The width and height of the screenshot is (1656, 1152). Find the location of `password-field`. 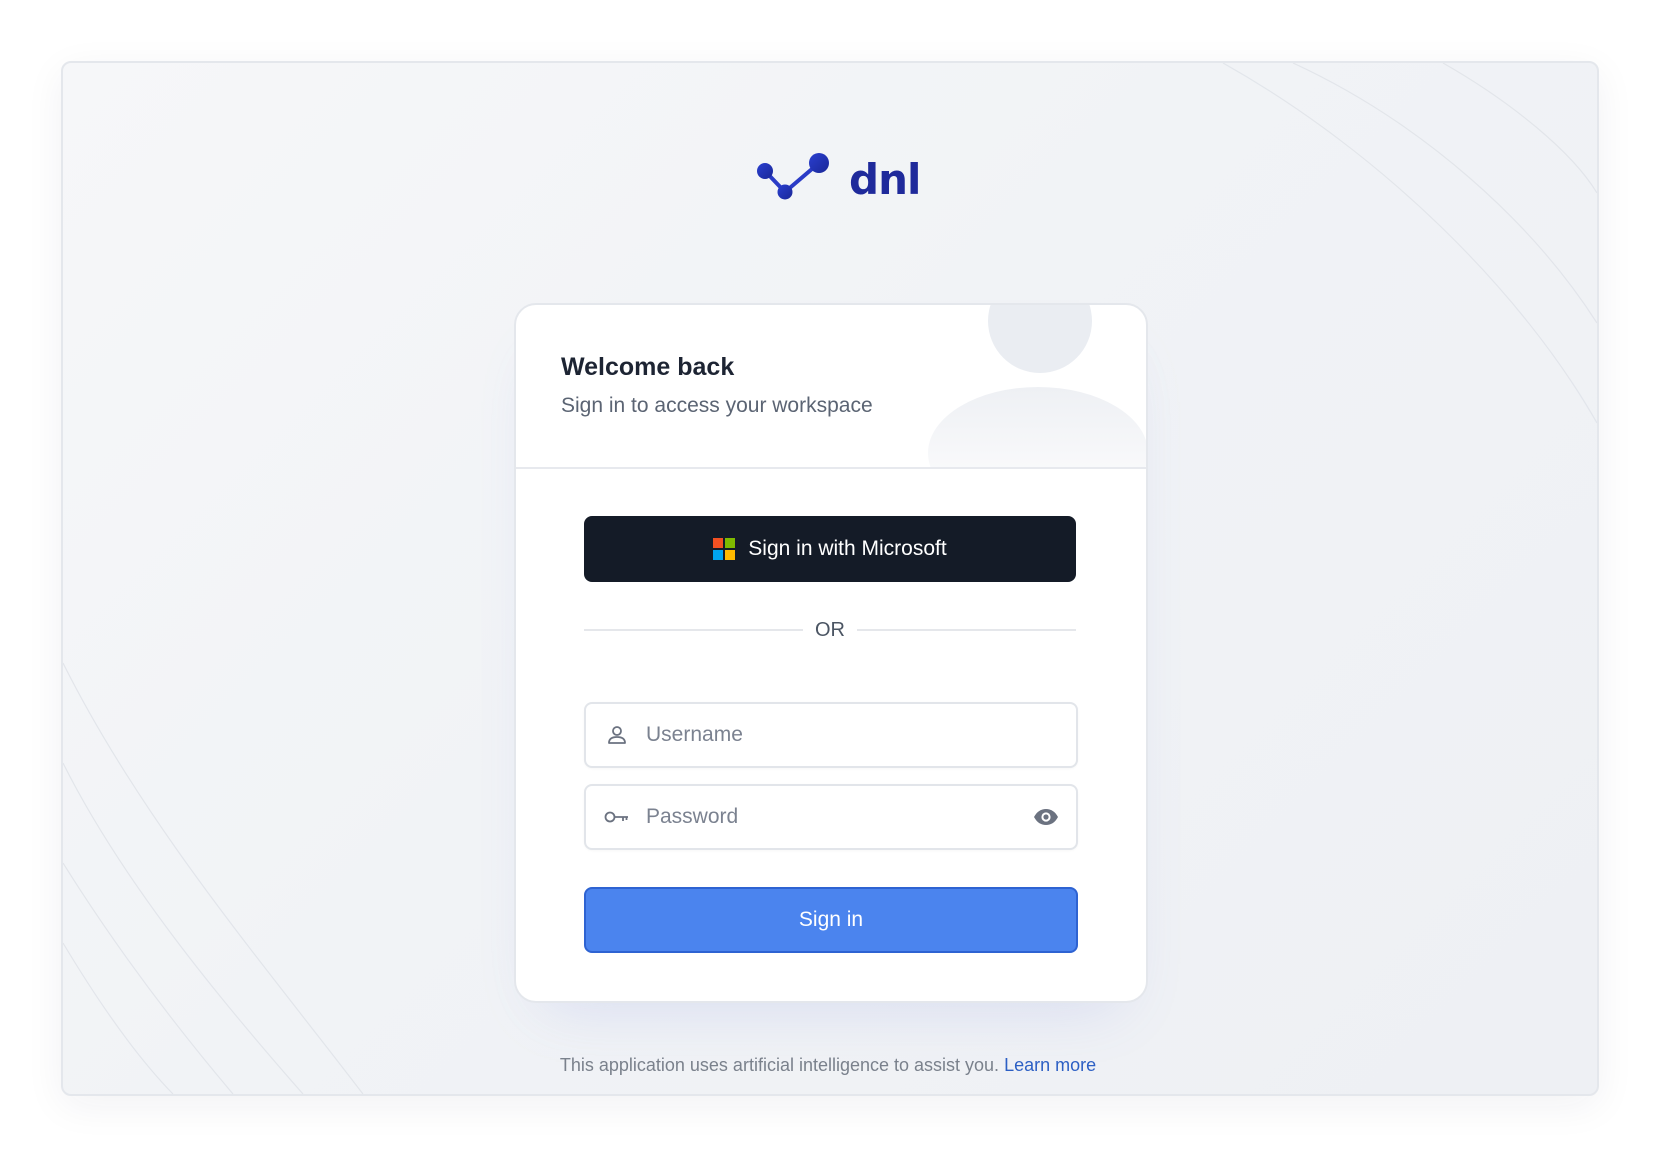

password-field is located at coordinates (831, 817).